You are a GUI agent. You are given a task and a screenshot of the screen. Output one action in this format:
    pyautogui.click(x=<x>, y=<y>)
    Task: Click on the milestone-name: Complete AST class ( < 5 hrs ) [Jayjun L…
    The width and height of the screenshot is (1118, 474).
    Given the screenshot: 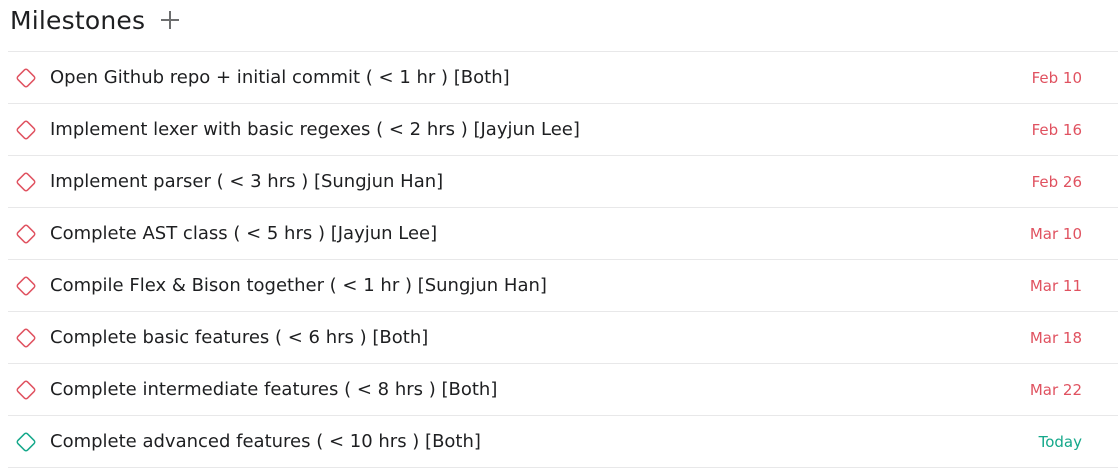 What is the action you would take?
    pyautogui.click(x=243, y=233)
    